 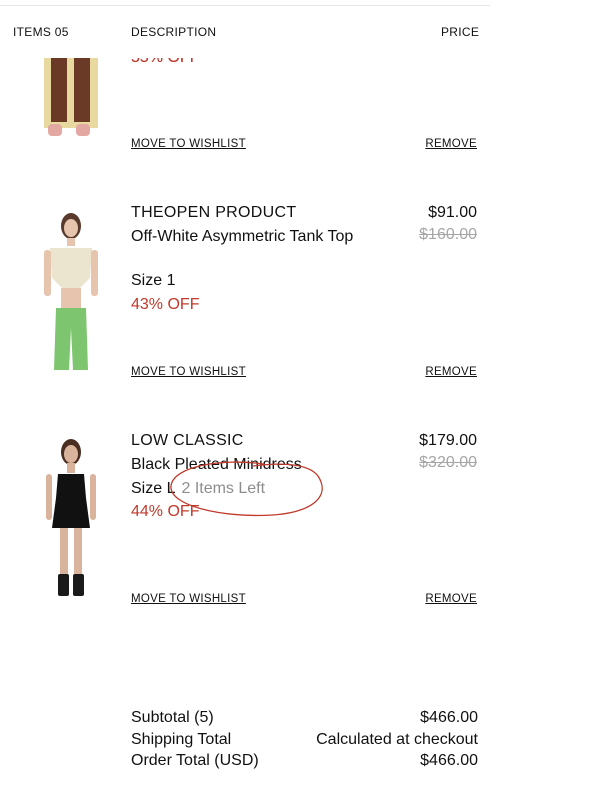 I want to click on original-price: $160.00, so click(x=448, y=234).